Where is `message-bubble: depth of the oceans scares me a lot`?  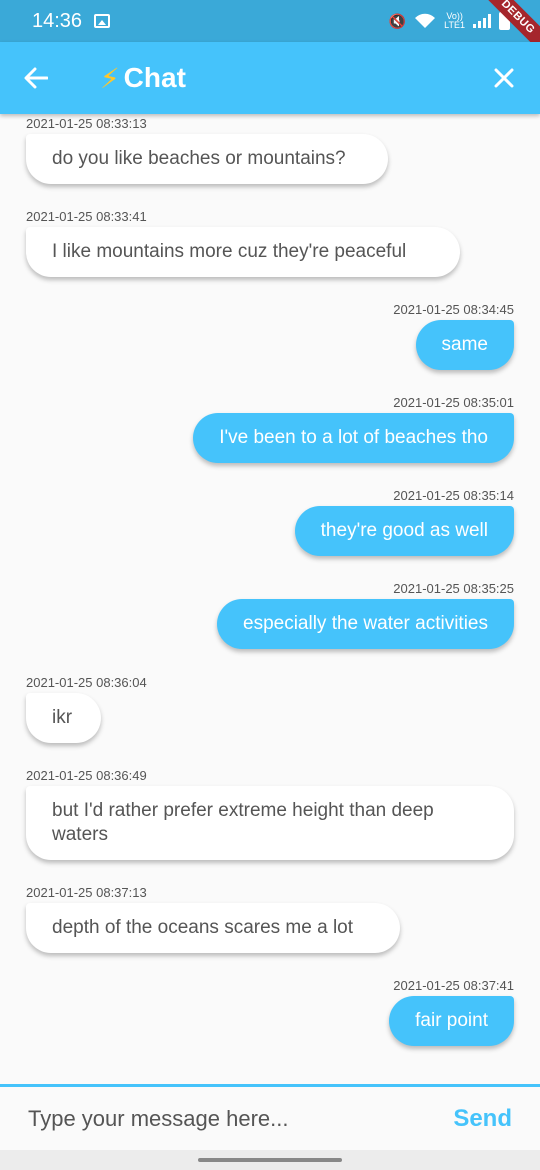
message-bubble: depth of the oceans scares me a lot is located at coordinates (213, 928).